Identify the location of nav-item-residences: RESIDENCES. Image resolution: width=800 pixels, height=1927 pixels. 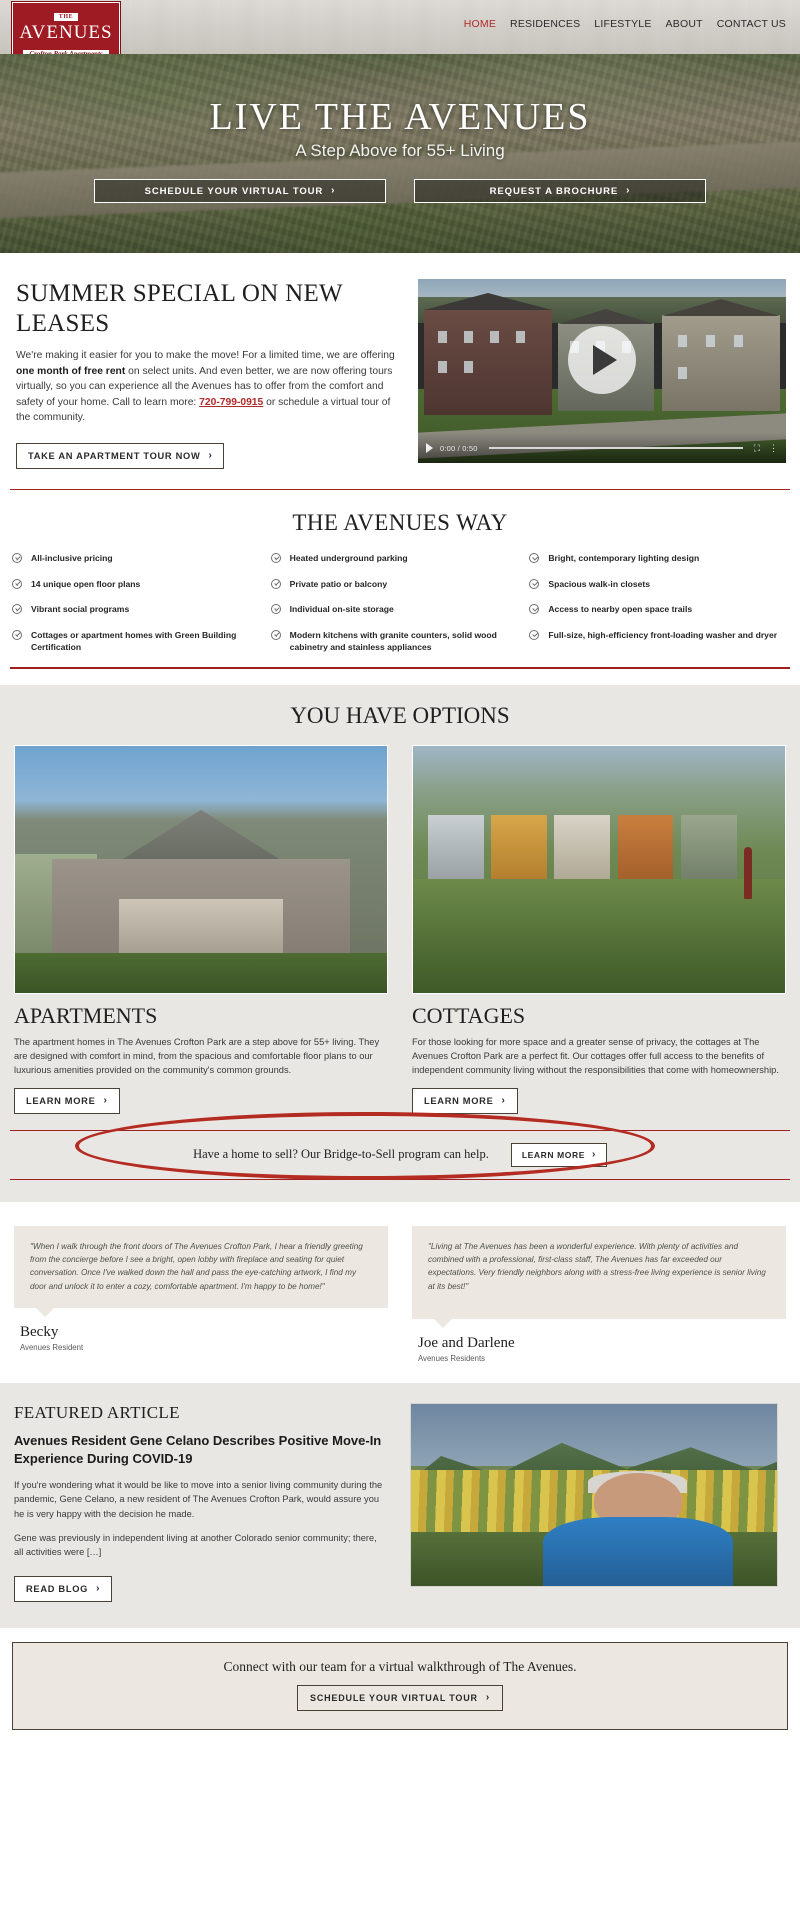
(545, 24).